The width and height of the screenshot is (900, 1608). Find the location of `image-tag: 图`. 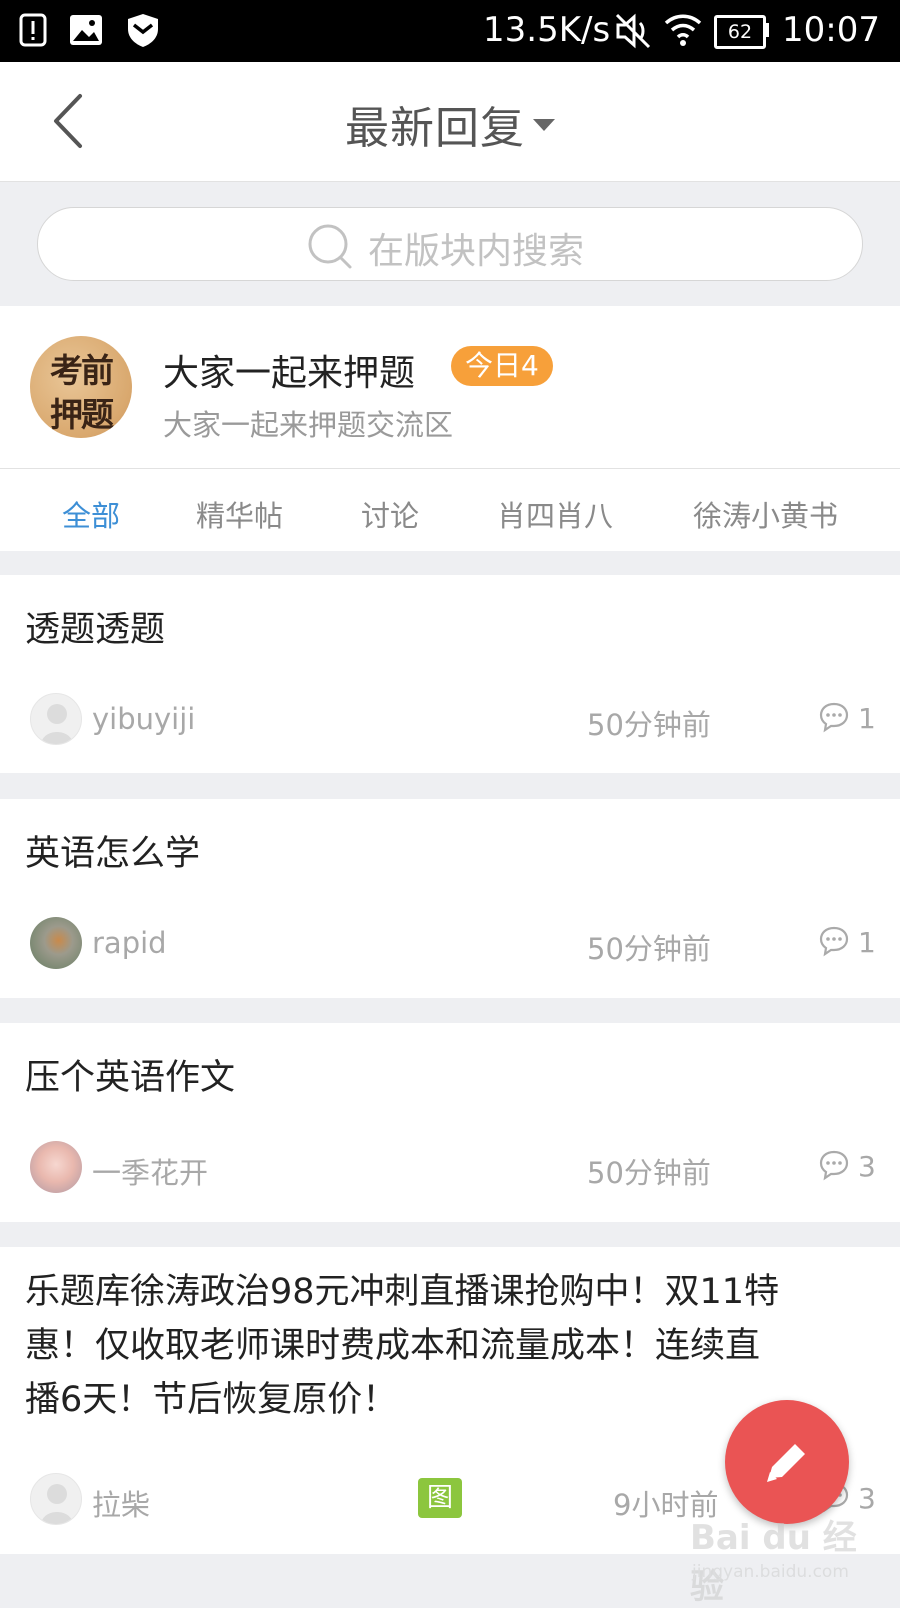

image-tag: 图 is located at coordinates (440, 1498).